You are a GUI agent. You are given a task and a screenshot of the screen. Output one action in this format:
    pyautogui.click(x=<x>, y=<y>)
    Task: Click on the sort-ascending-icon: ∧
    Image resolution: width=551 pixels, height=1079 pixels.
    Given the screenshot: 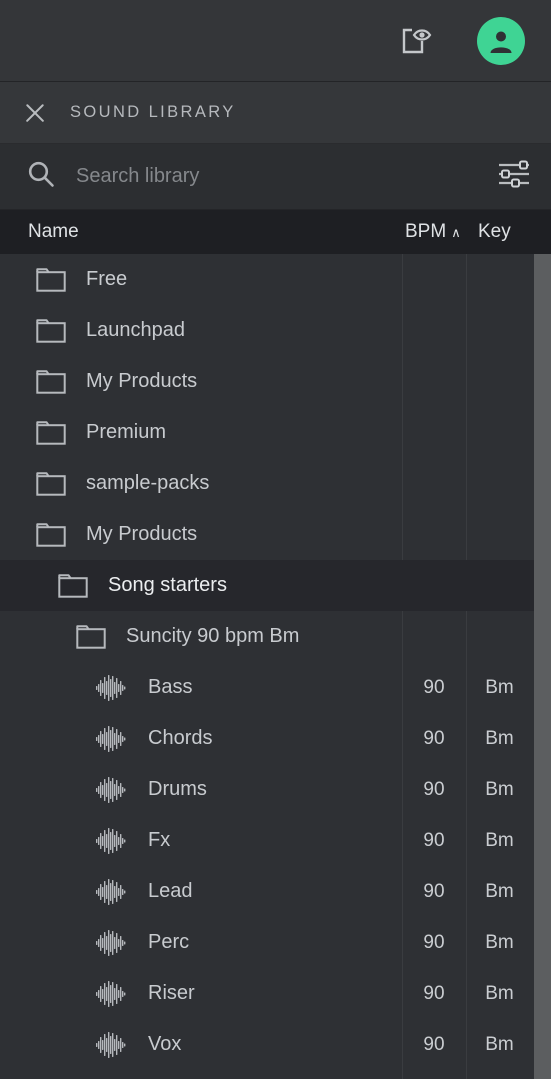 What is the action you would take?
    pyautogui.click(x=456, y=232)
    